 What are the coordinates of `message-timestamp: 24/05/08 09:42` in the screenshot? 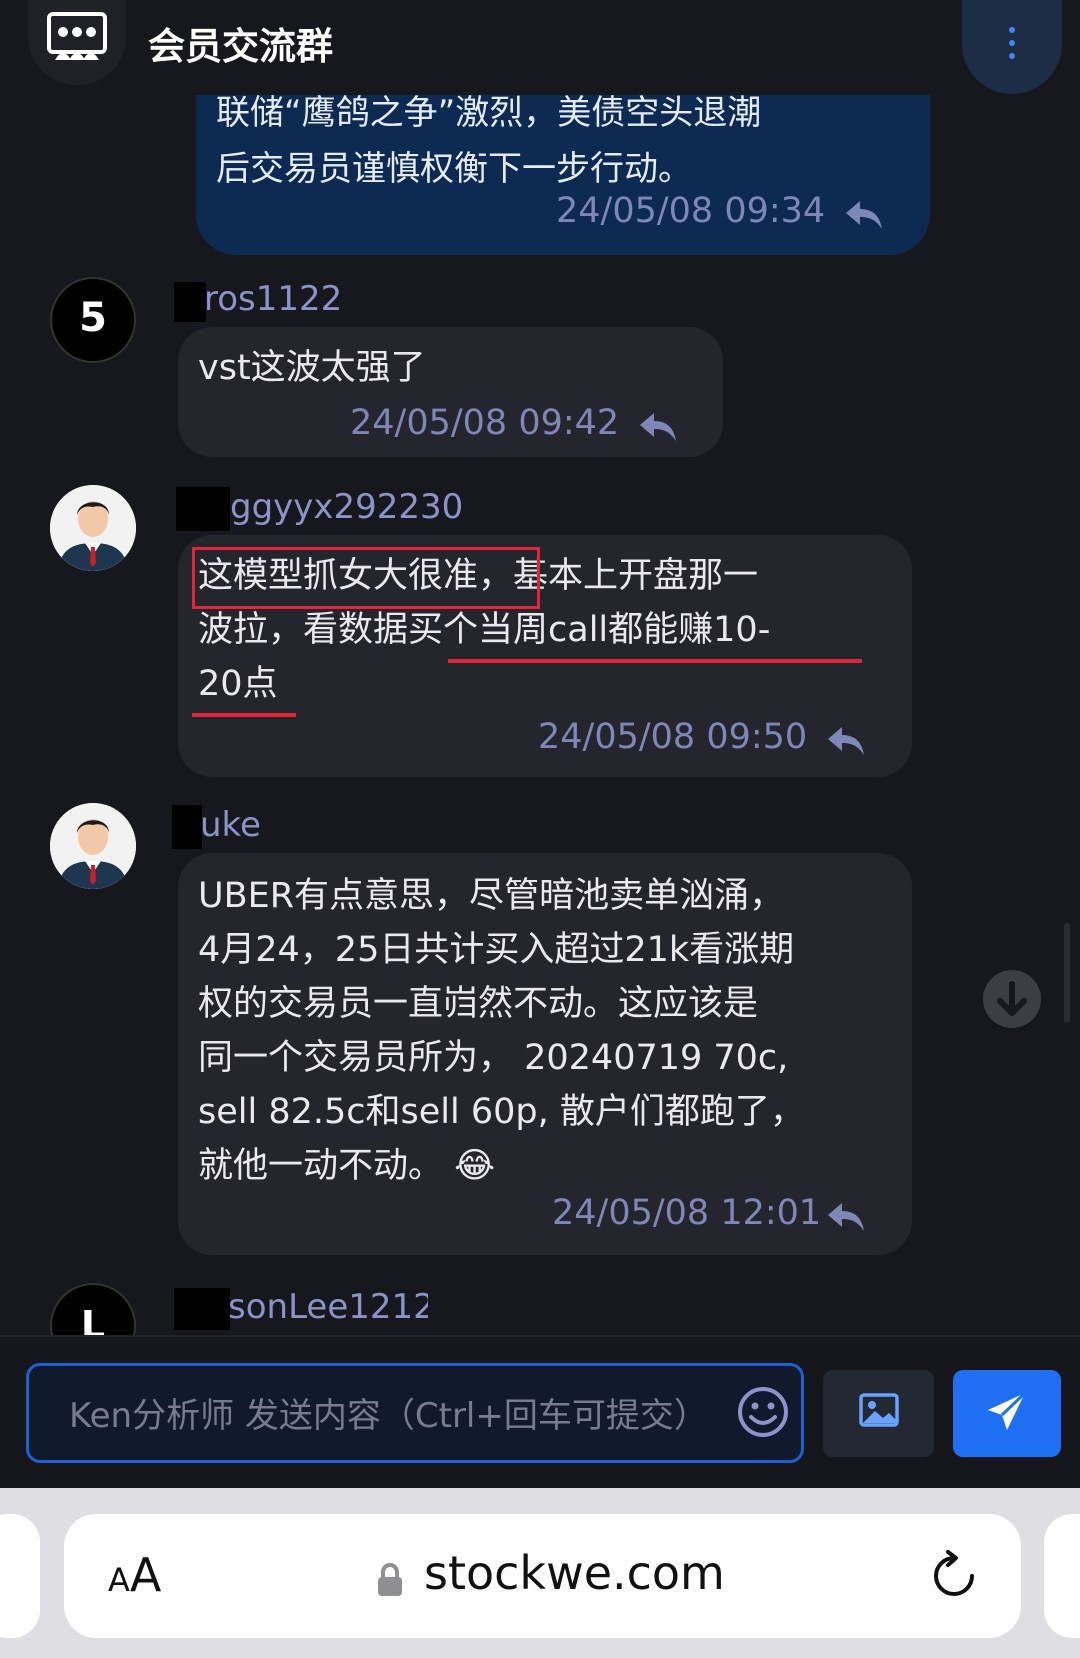 It's located at (485, 423).